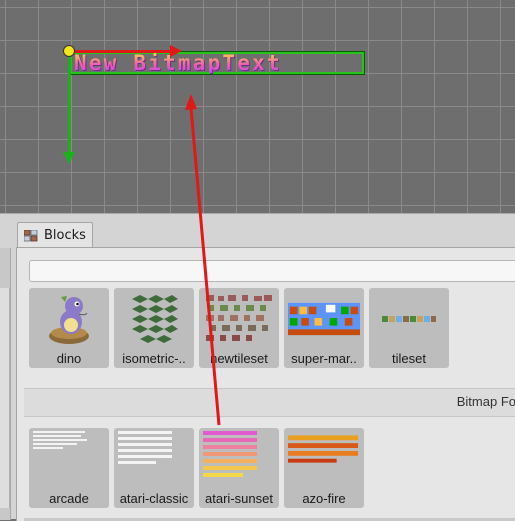 This screenshot has width=515, height=521. What do you see at coordinates (324, 319) in the screenshot?
I see `mario-tiles-thumbnail-icon` at bounding box center [324, 319].